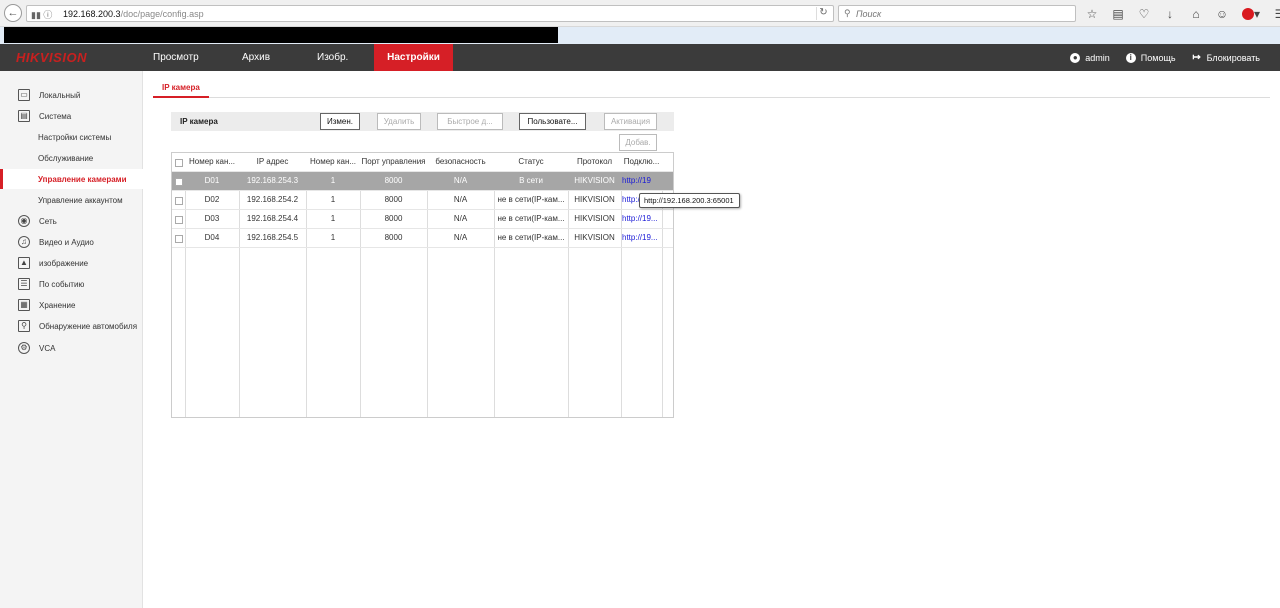  I want to click on address-bar: ▮▮ ⓘ 192.168.200.3/doc/page/config.asp ↻, so click(430, 13).